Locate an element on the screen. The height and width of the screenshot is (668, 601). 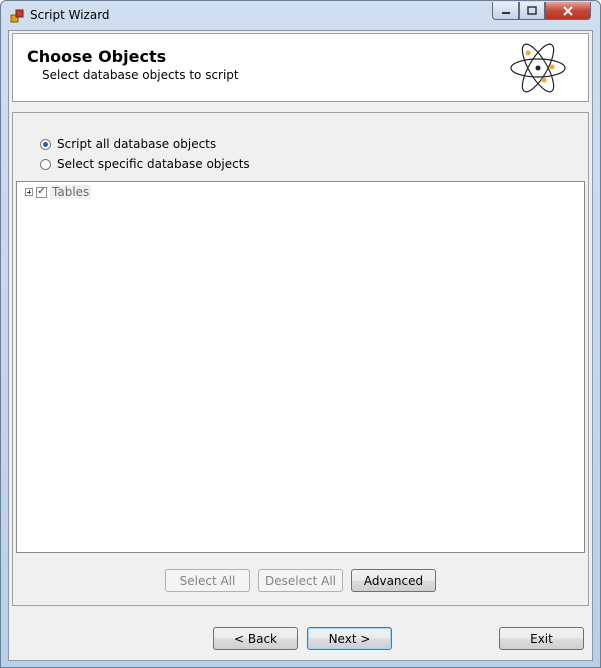
back-button: < Back is located at coordinates (255, 638).